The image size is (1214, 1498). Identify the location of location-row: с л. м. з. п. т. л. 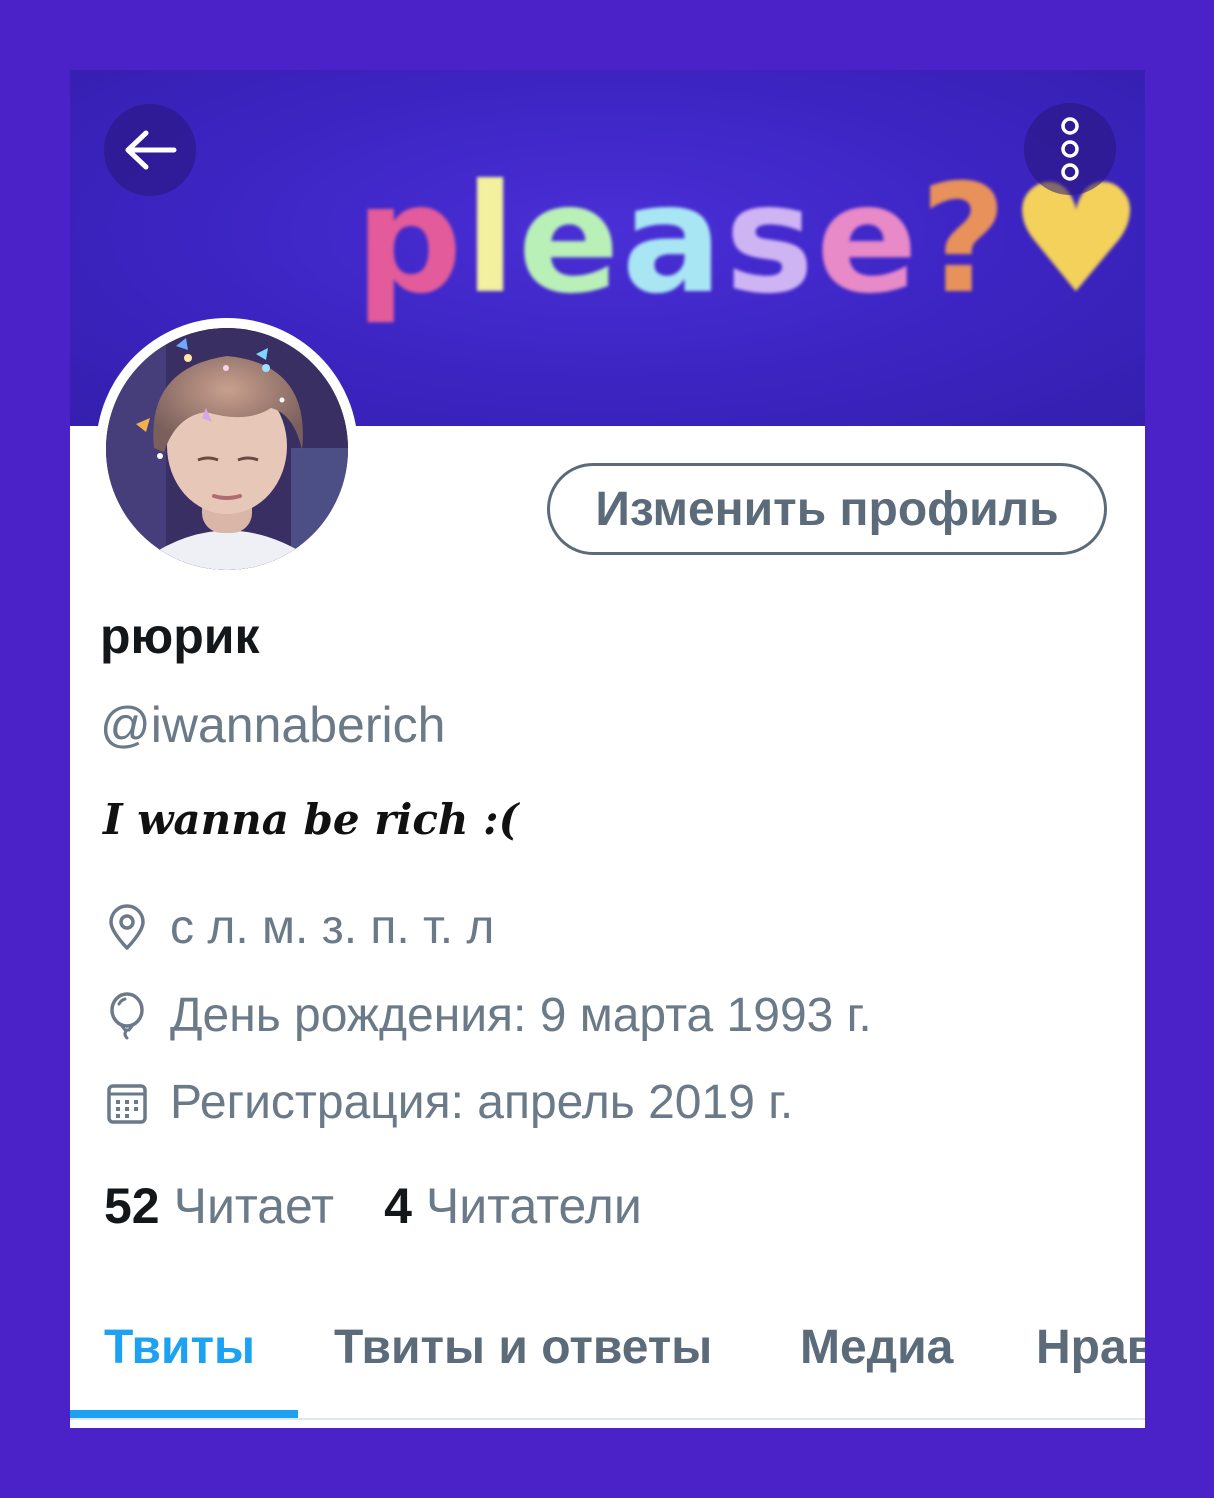
(300, 927).